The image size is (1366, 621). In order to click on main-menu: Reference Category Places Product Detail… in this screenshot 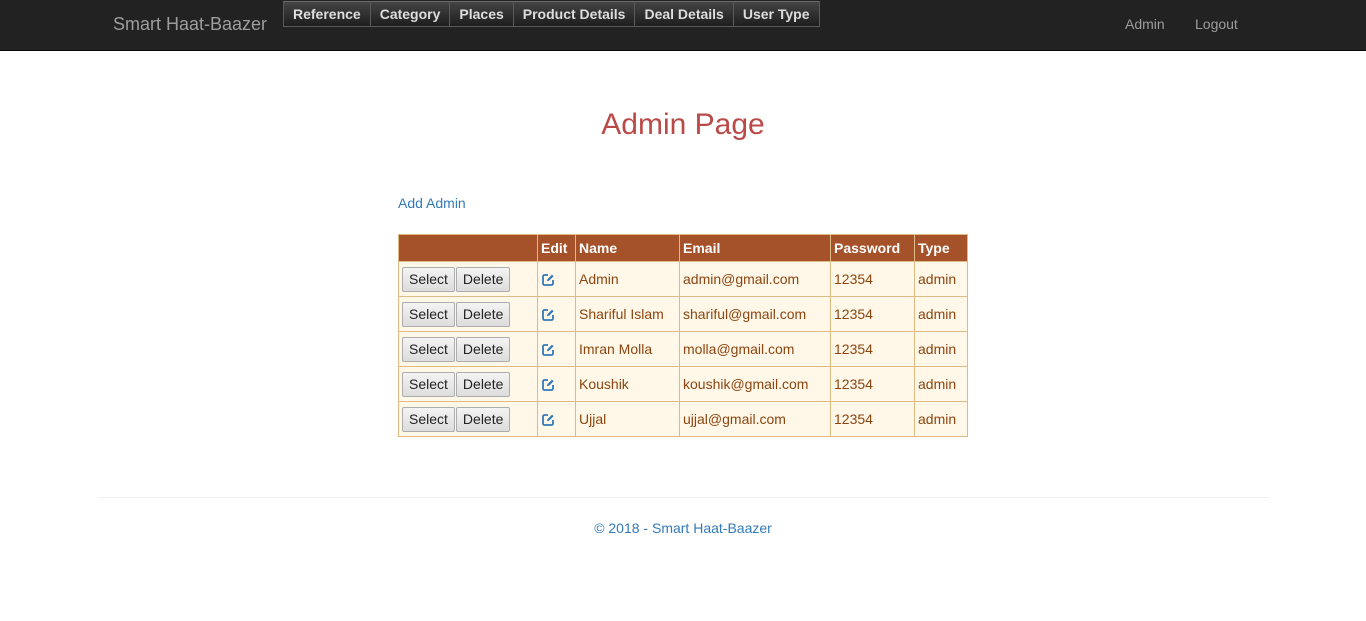, I will do `click(551, 14)`.